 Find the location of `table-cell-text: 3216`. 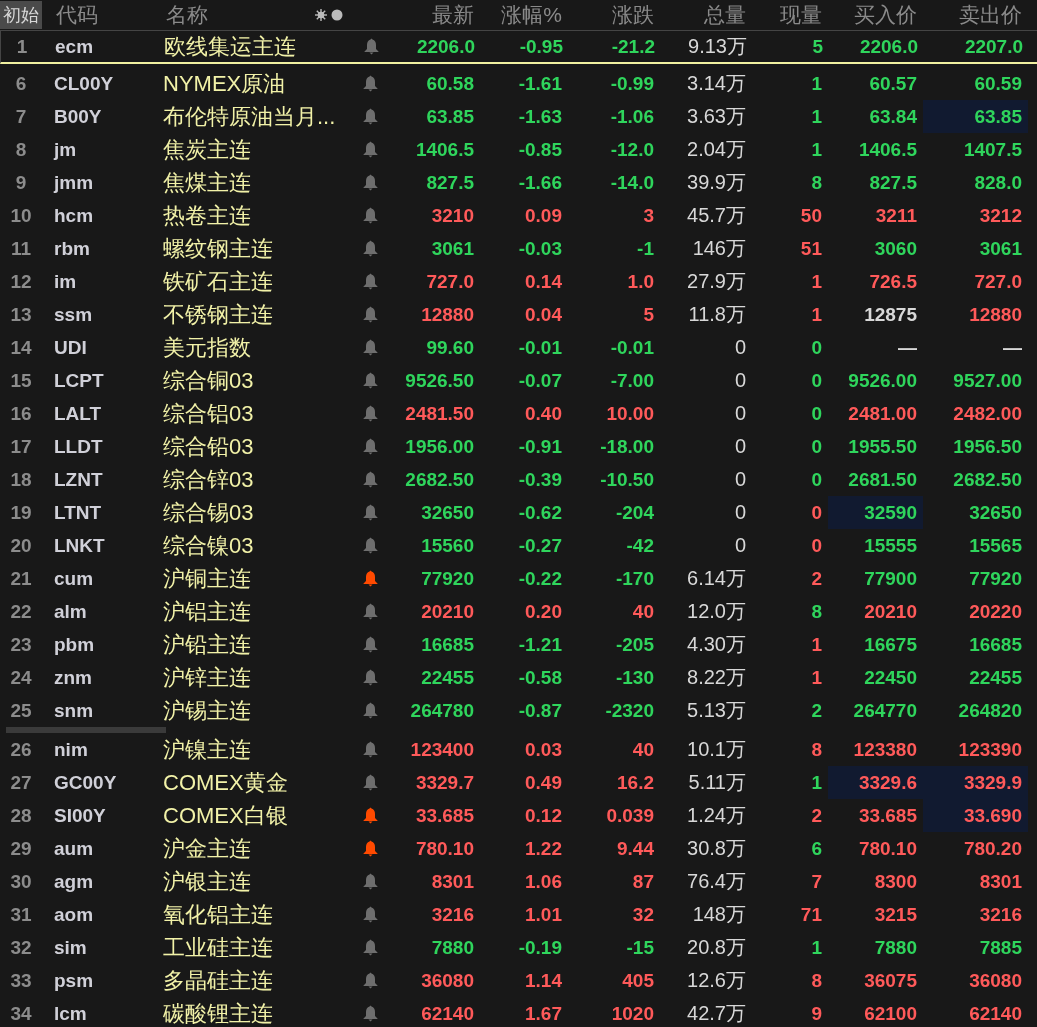

table-cell-text: 3216 is located at coordinates (1000, 915).